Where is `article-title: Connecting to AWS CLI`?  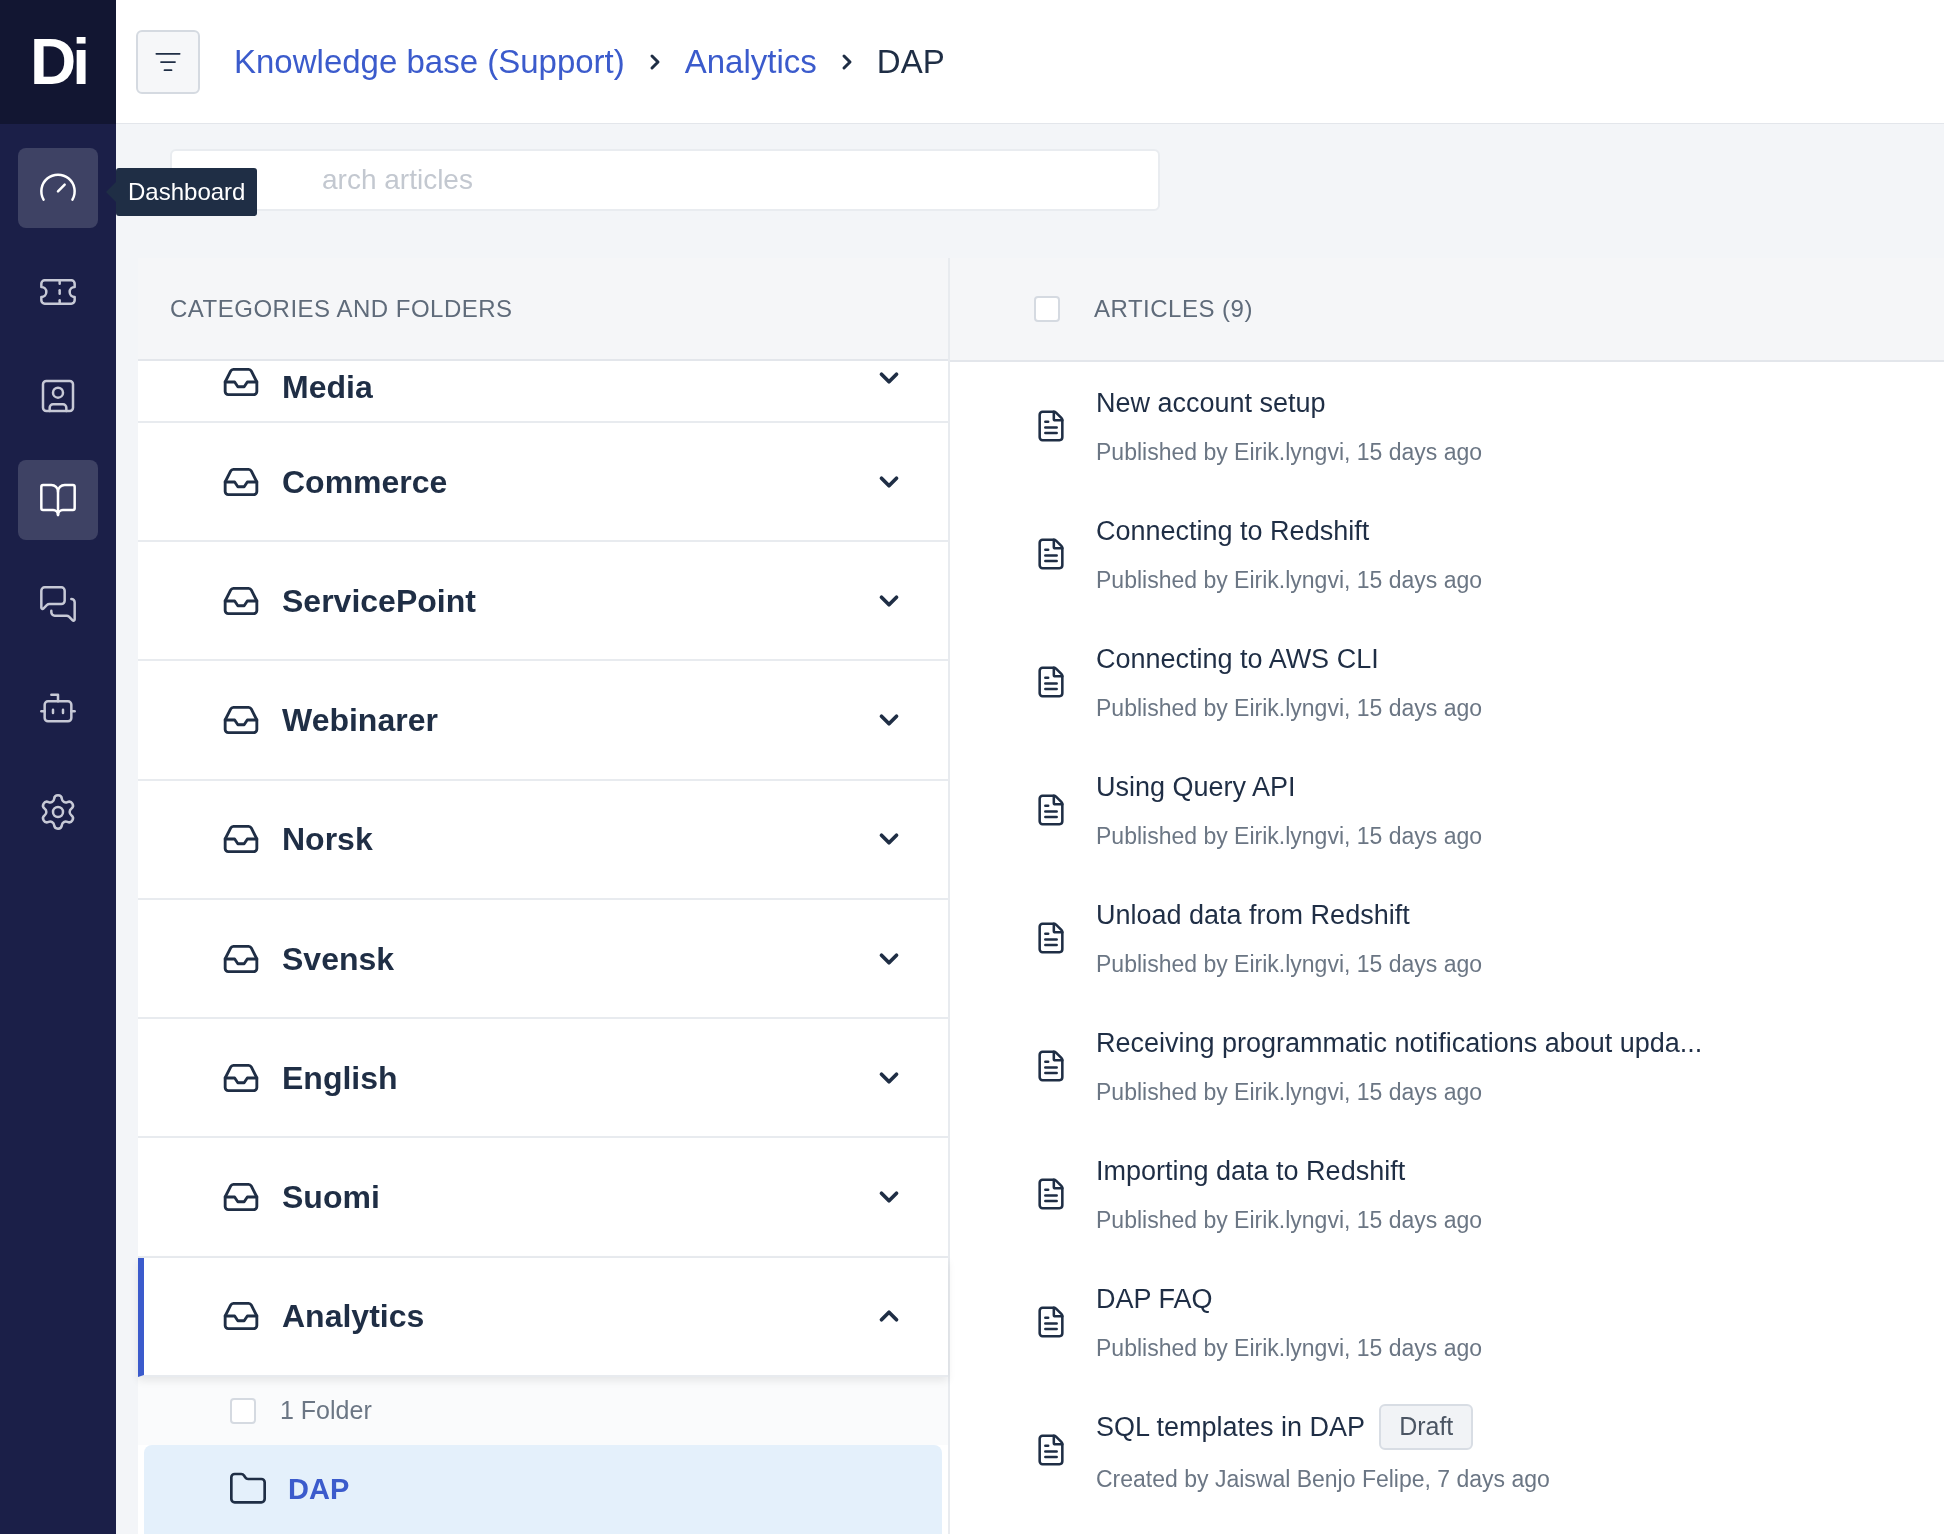 article-title: Connecting to AWS CLI is located at coordinates (1237, 658).